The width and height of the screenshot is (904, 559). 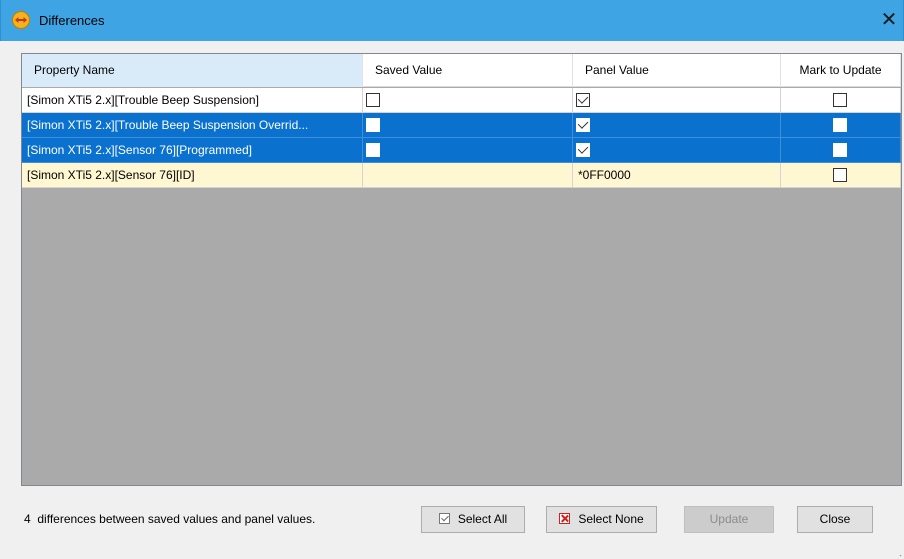 I want to click on resize-grip-icon, so click(x=899, y=554).